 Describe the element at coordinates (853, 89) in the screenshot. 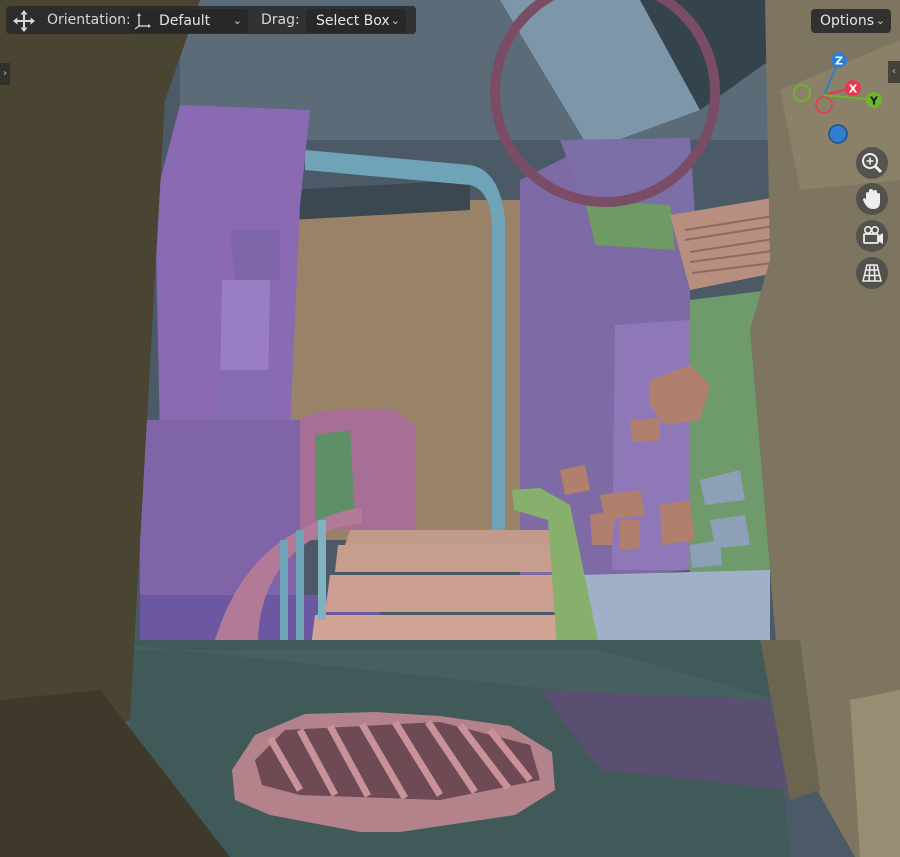

I see `gizmo-x-label: X` at that location.